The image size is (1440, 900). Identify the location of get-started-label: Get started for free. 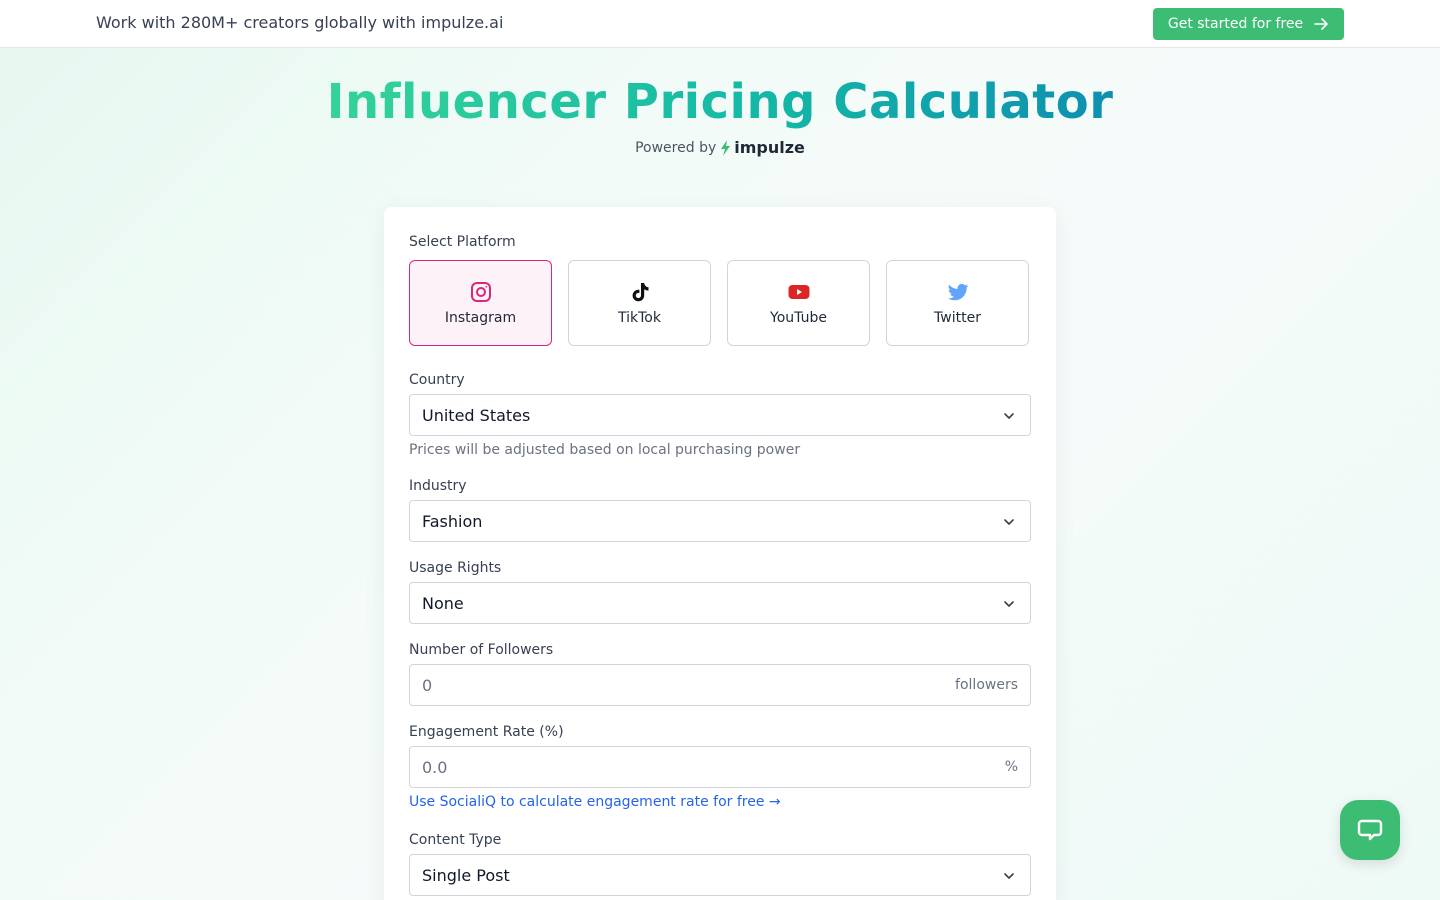
(1235, 24).